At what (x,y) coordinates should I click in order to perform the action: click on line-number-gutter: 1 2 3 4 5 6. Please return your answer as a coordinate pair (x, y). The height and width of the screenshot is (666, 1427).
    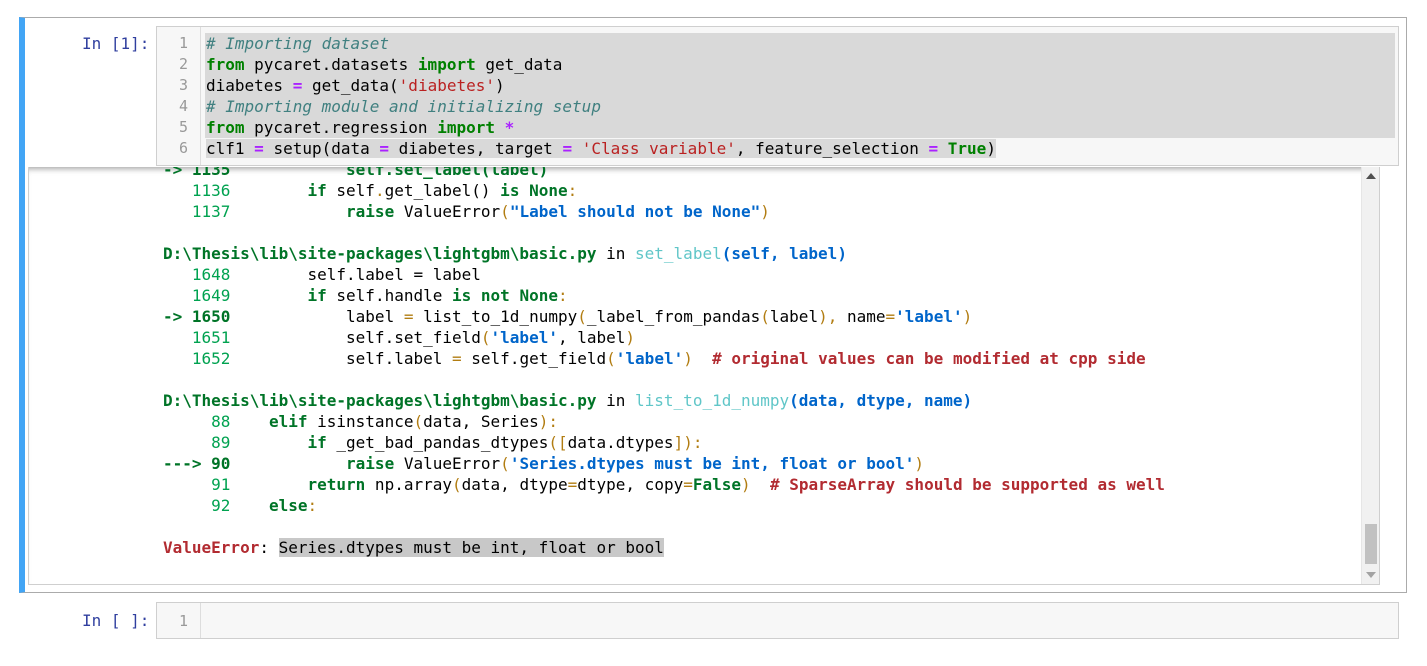
    Looking at the image, I should click on (179, 96).